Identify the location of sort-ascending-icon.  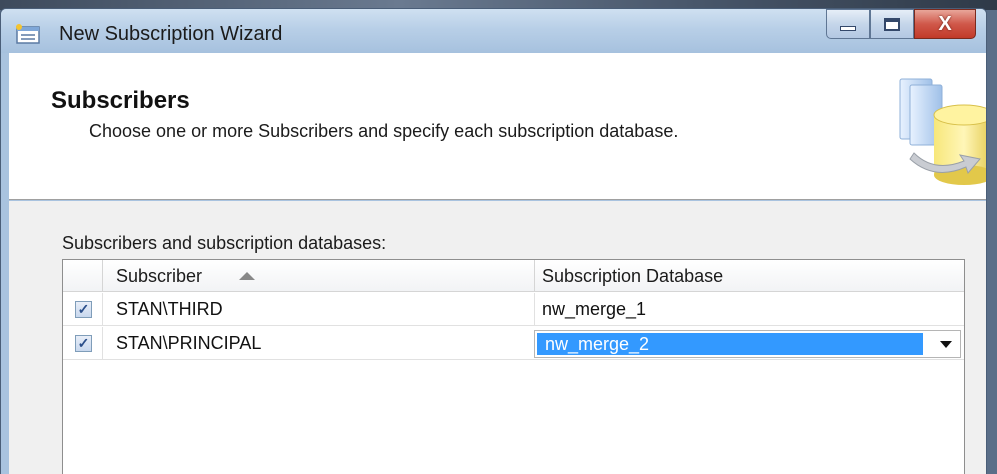
(247, 276).